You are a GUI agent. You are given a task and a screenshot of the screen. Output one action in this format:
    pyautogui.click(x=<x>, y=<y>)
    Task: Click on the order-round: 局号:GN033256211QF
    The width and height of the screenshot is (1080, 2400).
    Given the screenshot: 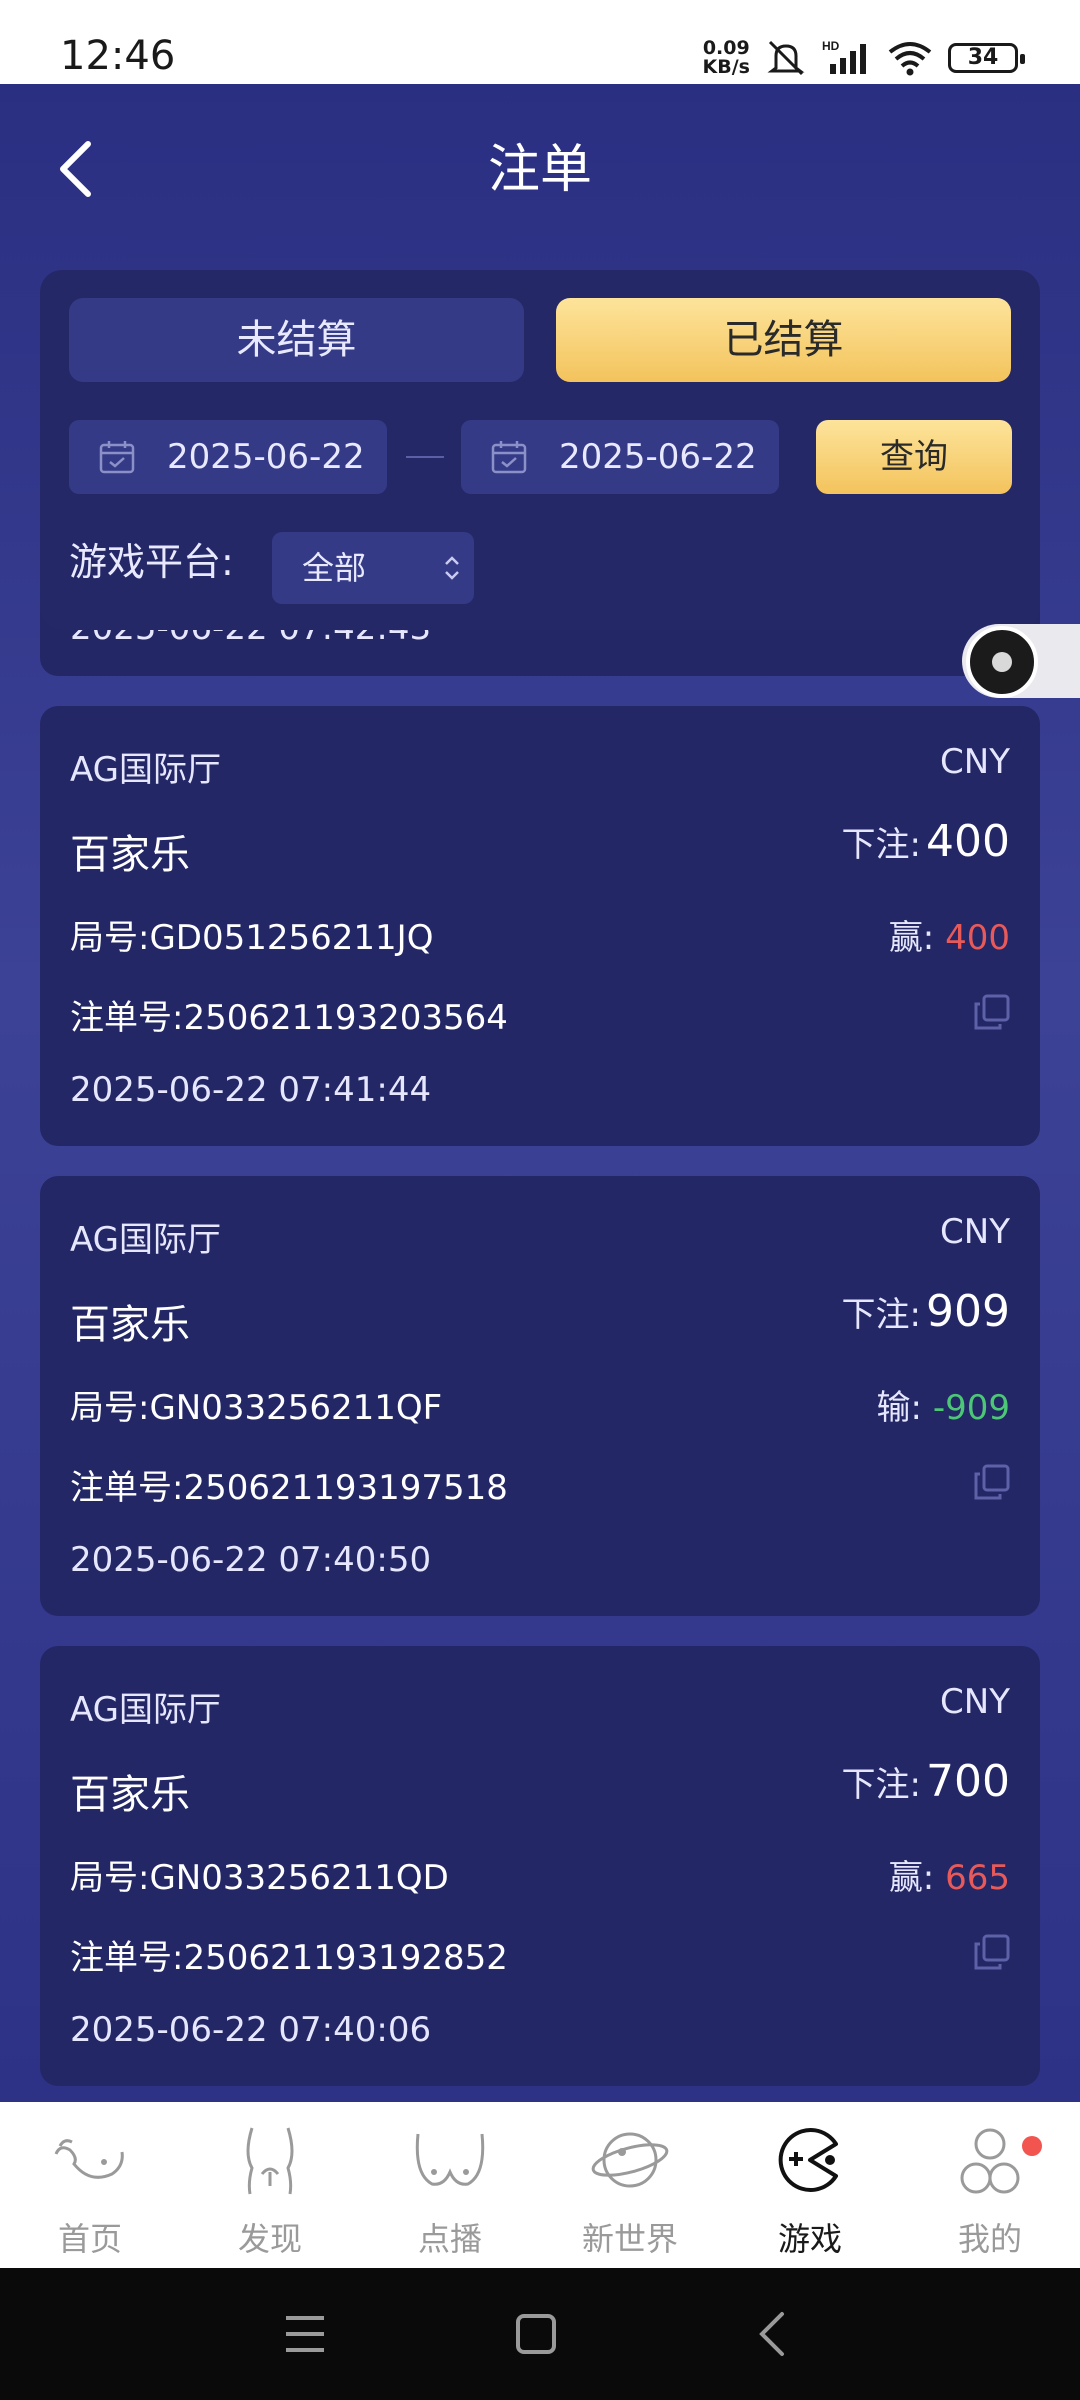 What is the action you would take?
    pyautogui.click(x=256, y=1408)
    